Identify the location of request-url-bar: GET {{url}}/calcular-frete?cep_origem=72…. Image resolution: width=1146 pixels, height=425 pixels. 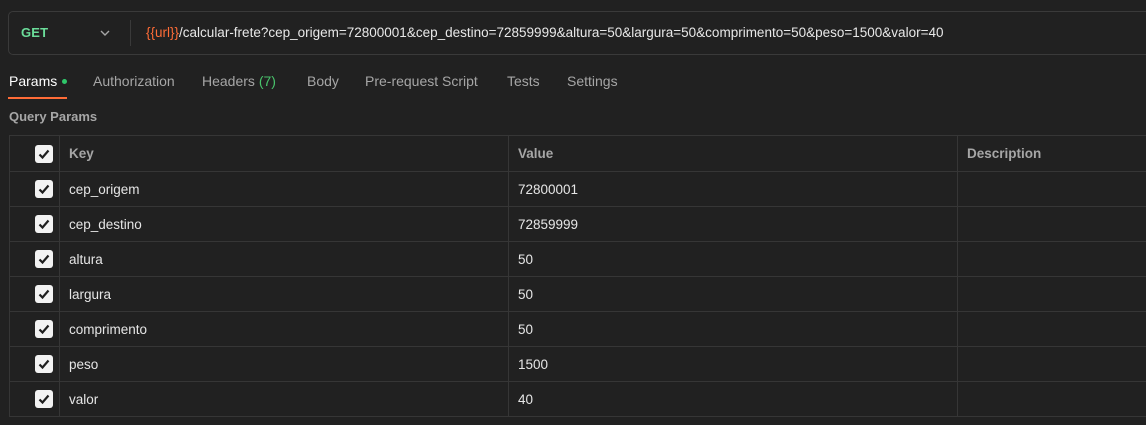
(577, 33).